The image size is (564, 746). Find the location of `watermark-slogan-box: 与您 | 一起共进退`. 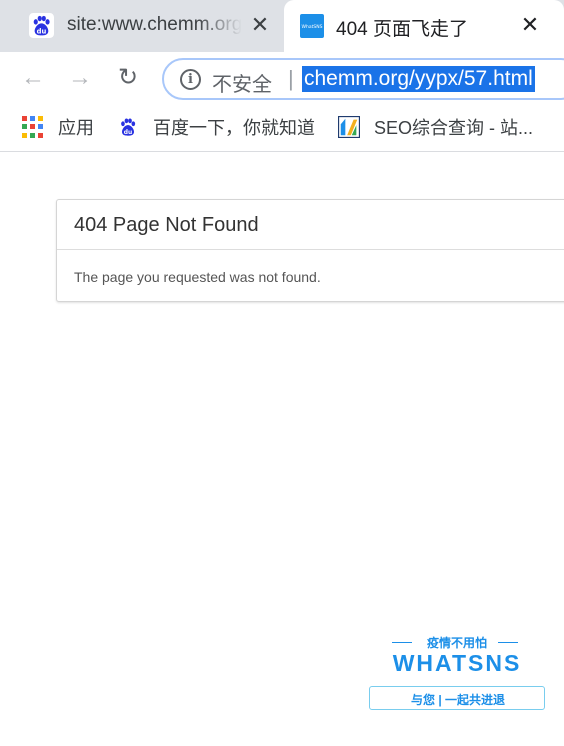

watermark-slogan-box: 与您 | 一起共进退 is located at coordinates (457, 698).